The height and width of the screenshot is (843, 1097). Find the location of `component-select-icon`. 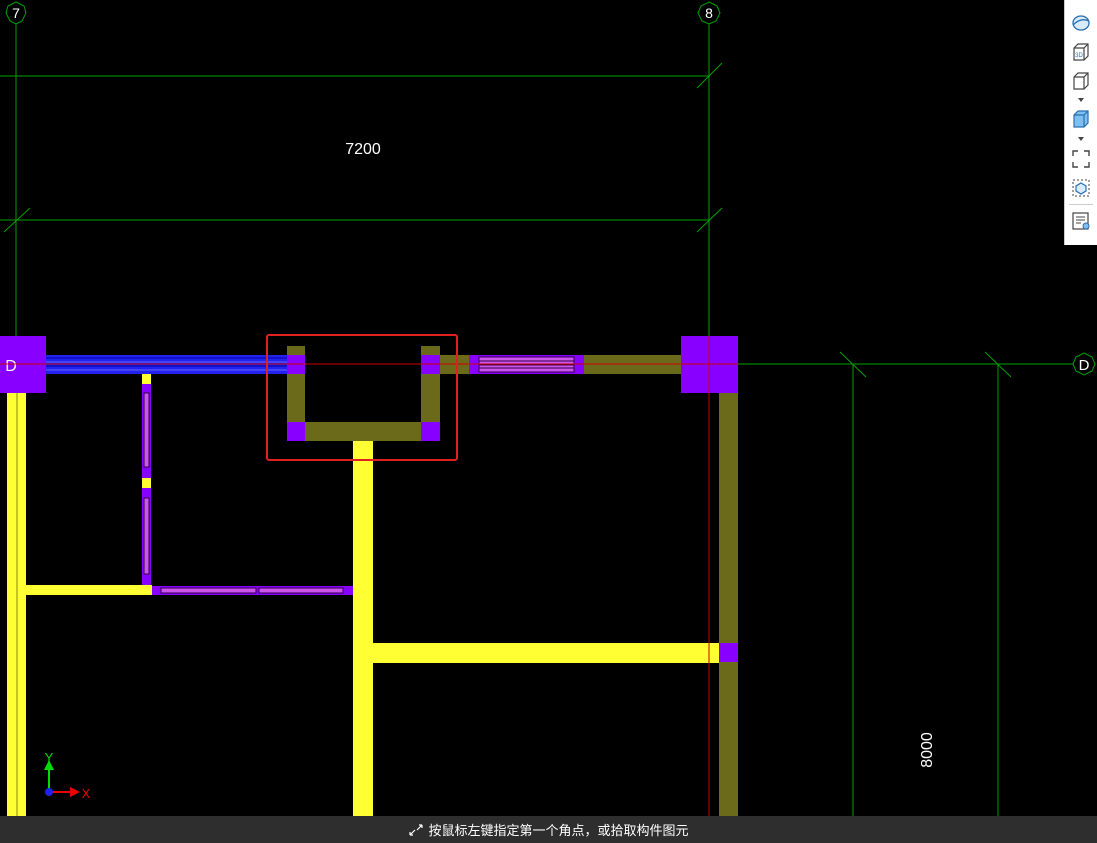

component-select-icon is located at coordinates (1081, 188).